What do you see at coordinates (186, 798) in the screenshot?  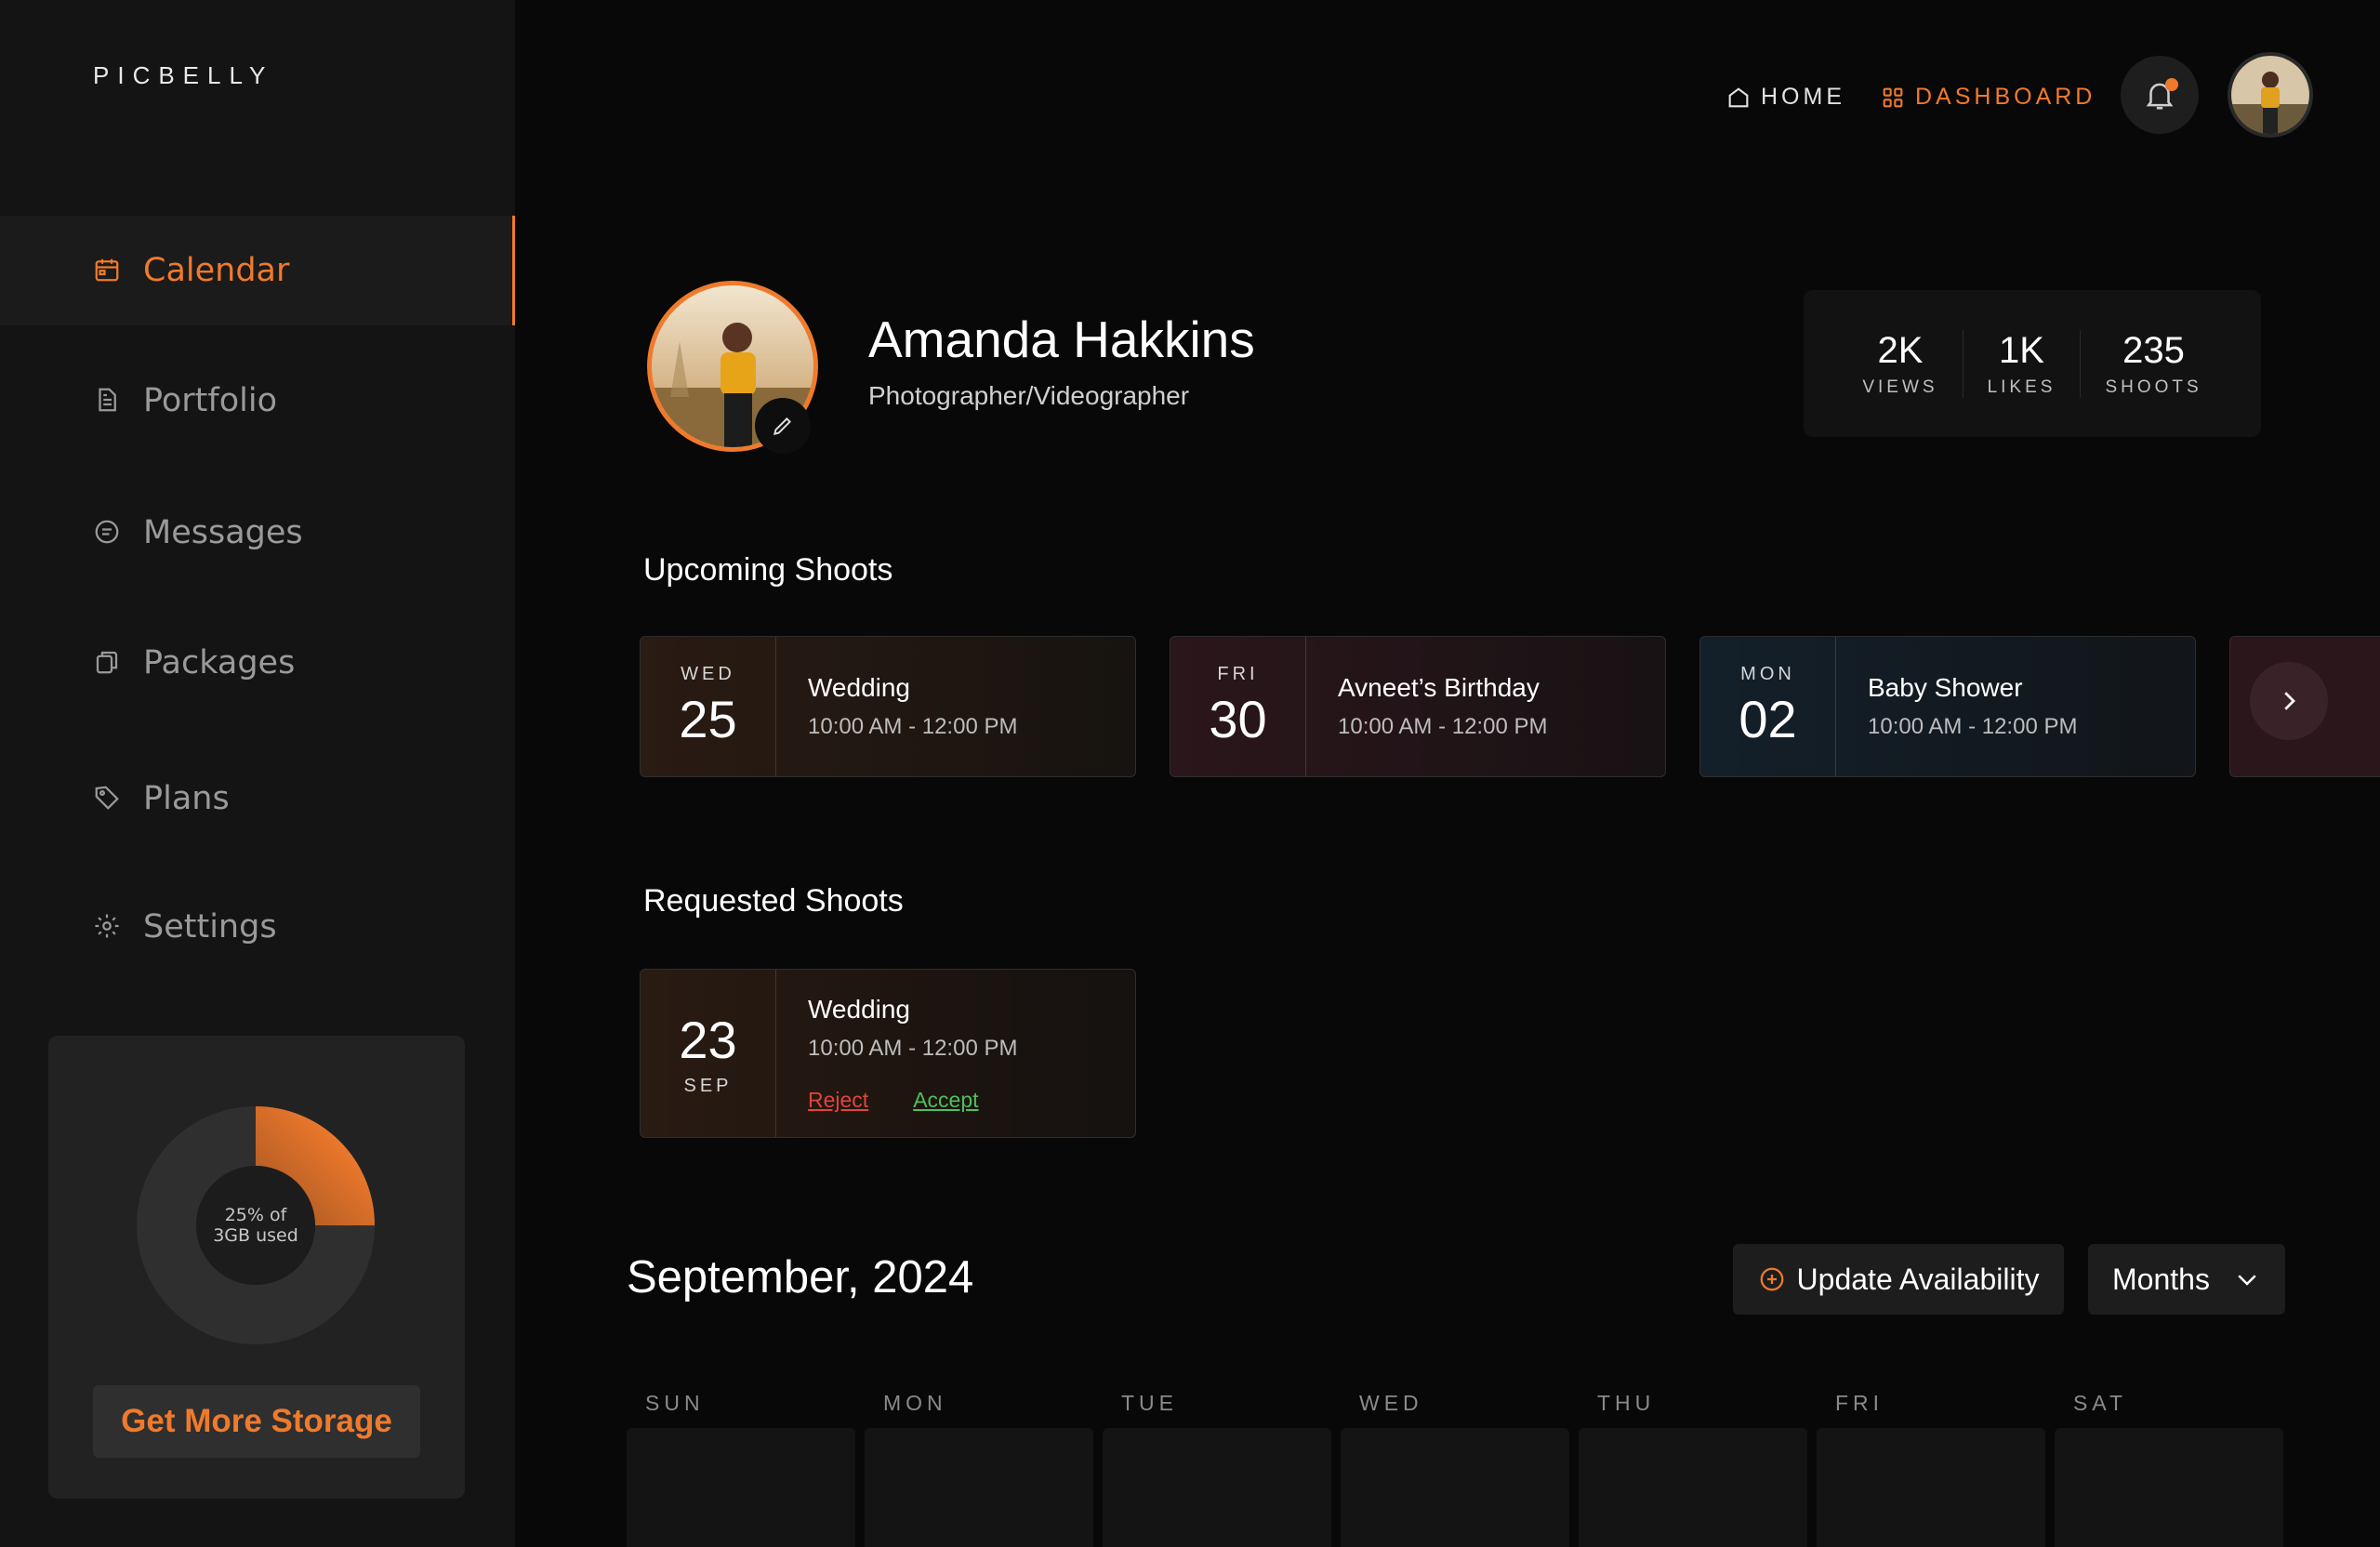 I see `sidebar-item-label: Plans` at bounding box center [186, 798].